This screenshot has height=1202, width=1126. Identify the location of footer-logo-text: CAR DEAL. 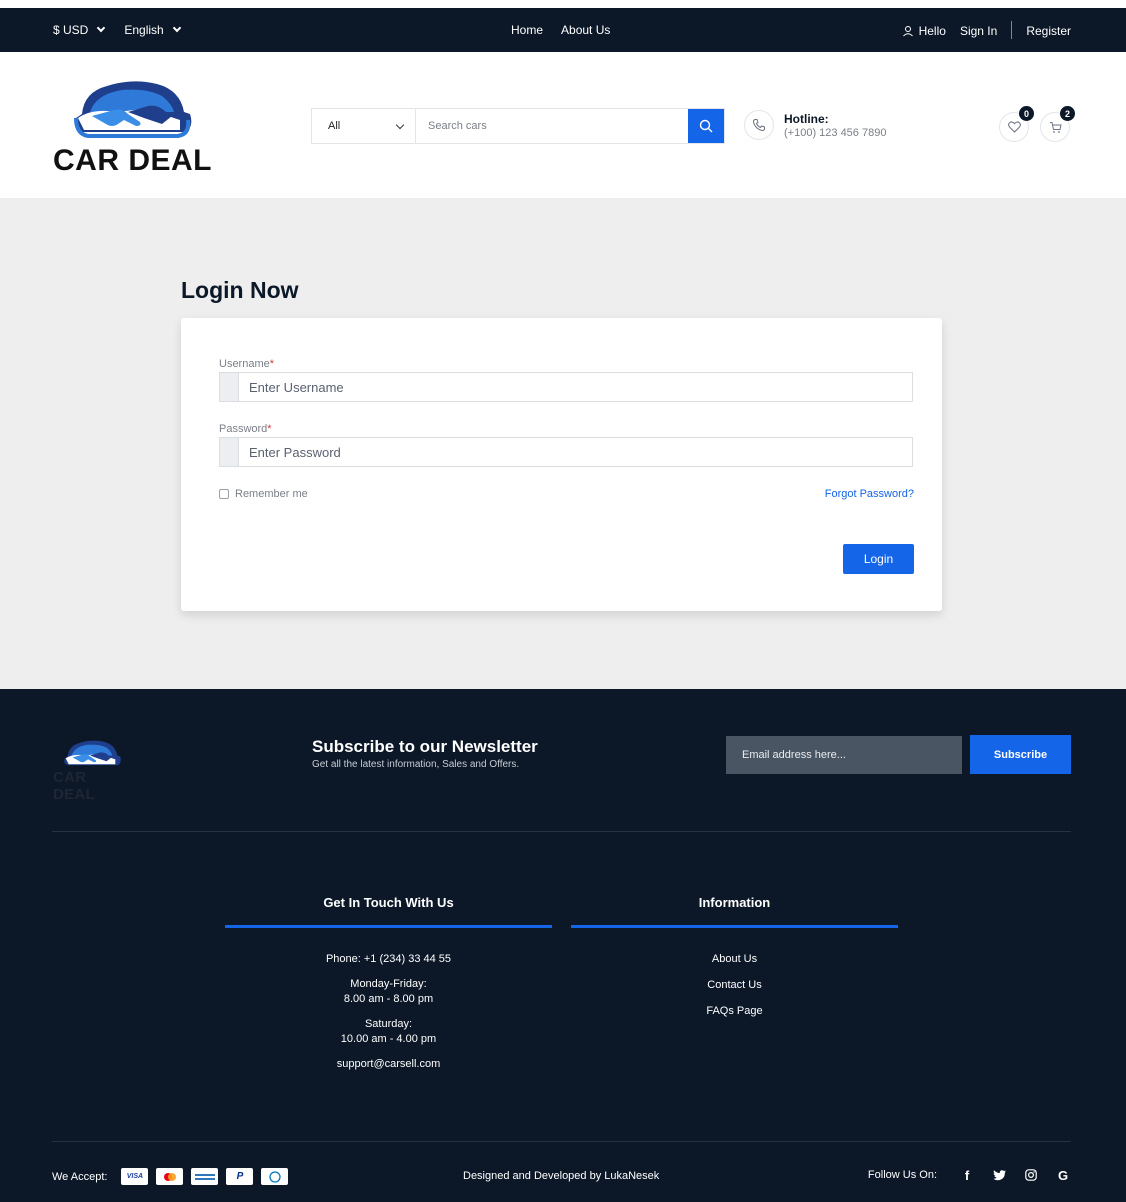
(74, 786).